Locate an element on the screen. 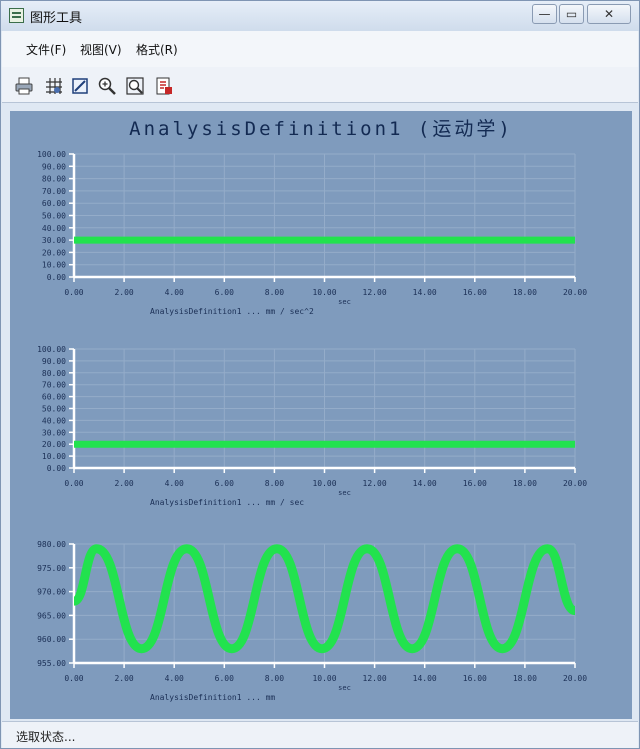  plot-title: AnalysisDefinition1 (运动学) is located at coordinates (321, 129).